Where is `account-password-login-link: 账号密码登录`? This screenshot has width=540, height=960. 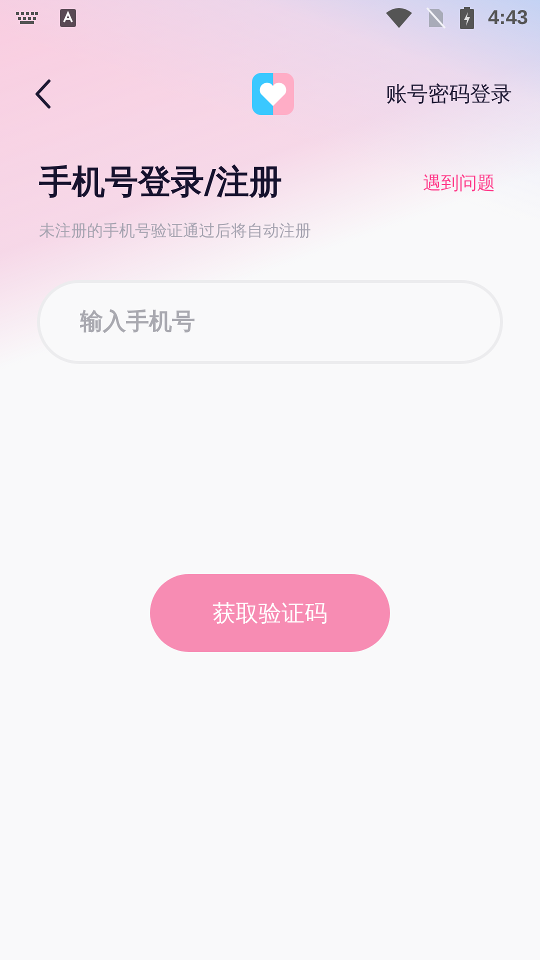
account-password-login-link: 账号密码登录 is located at coordinates (449, 94).